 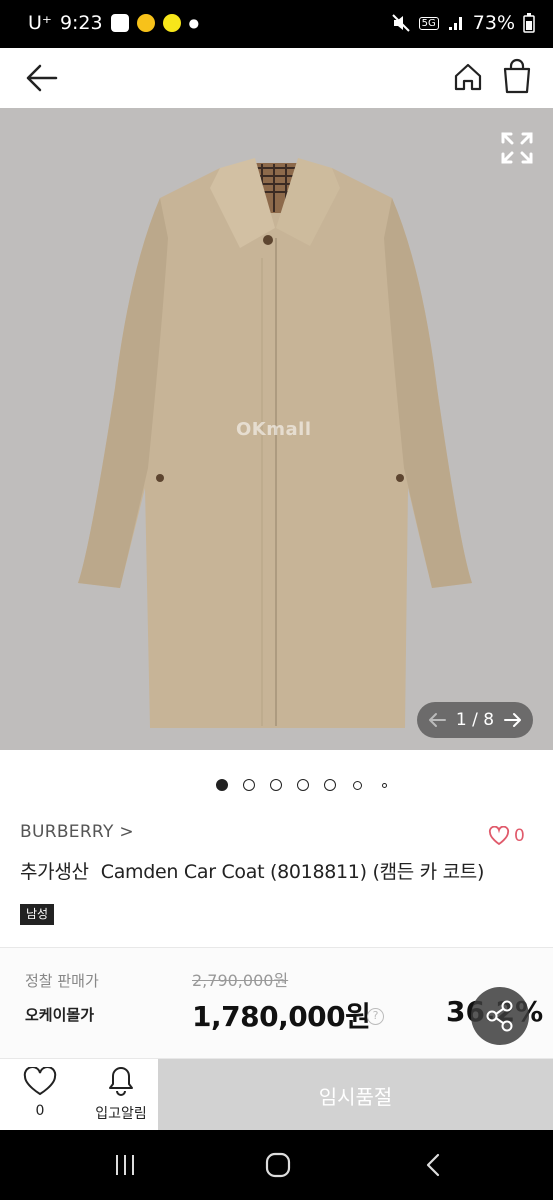 What do you see at coordinates (493, 23) in the screenshot?
I see `battery-label: 73%` at bounding box center [493, 23].